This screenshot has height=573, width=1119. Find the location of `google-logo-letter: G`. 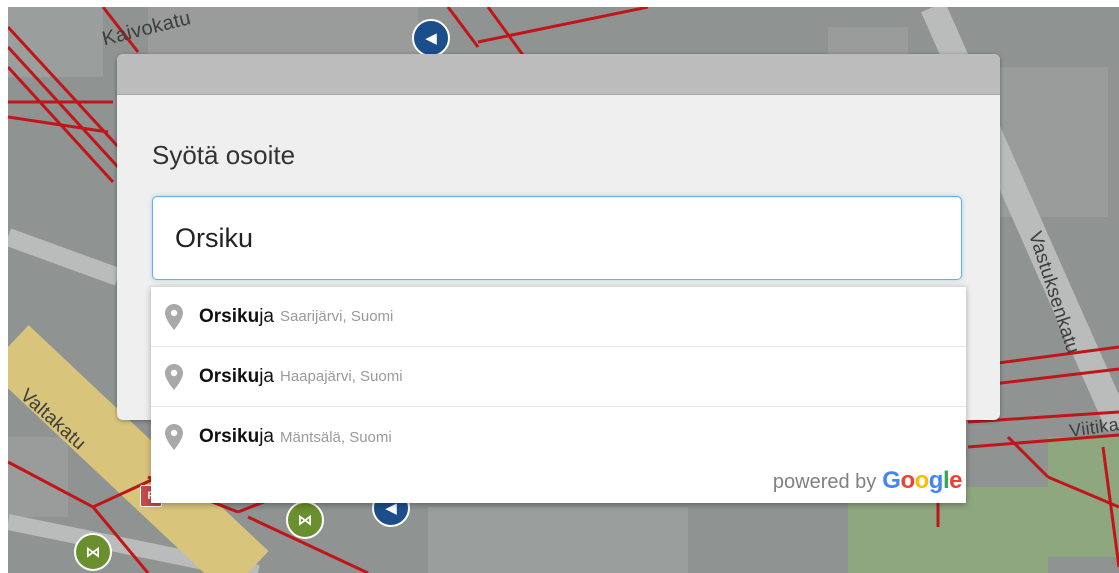

google-logo-letter: G is located at coordinates (891, 480).